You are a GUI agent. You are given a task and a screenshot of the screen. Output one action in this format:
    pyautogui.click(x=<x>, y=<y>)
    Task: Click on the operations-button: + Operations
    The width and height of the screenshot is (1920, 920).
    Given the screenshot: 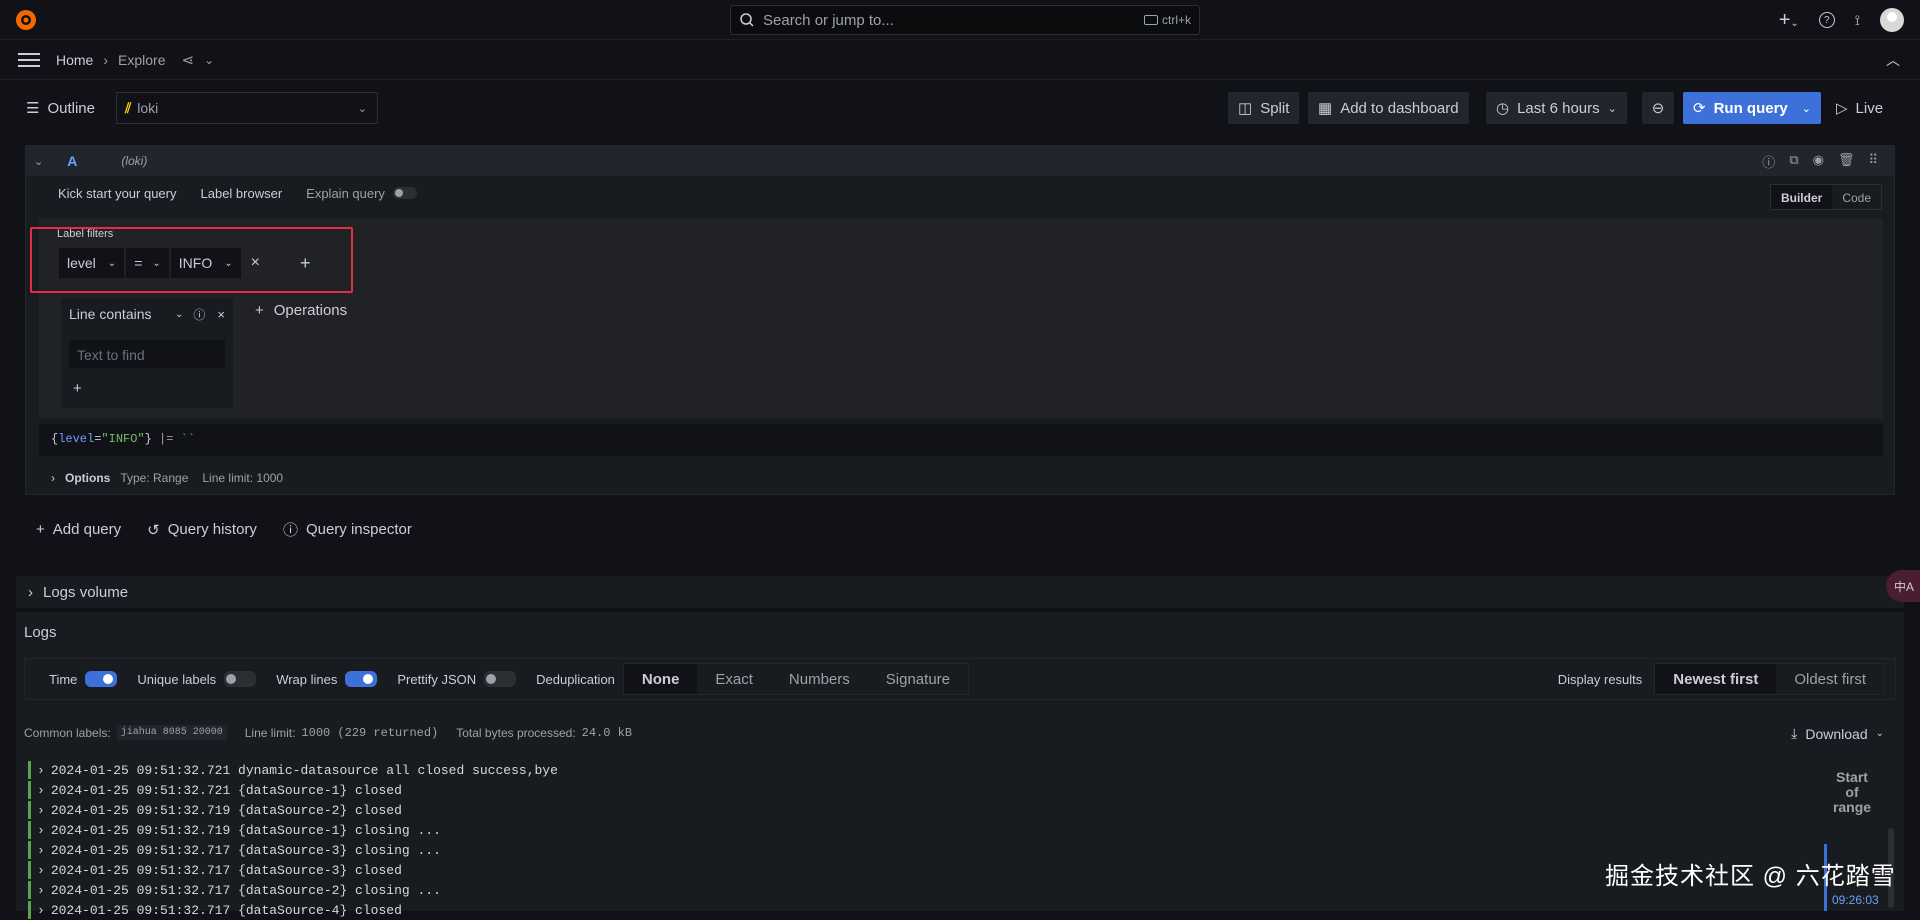 What is the action you would take?
    pyautogui.click(x=301, y=310)
    